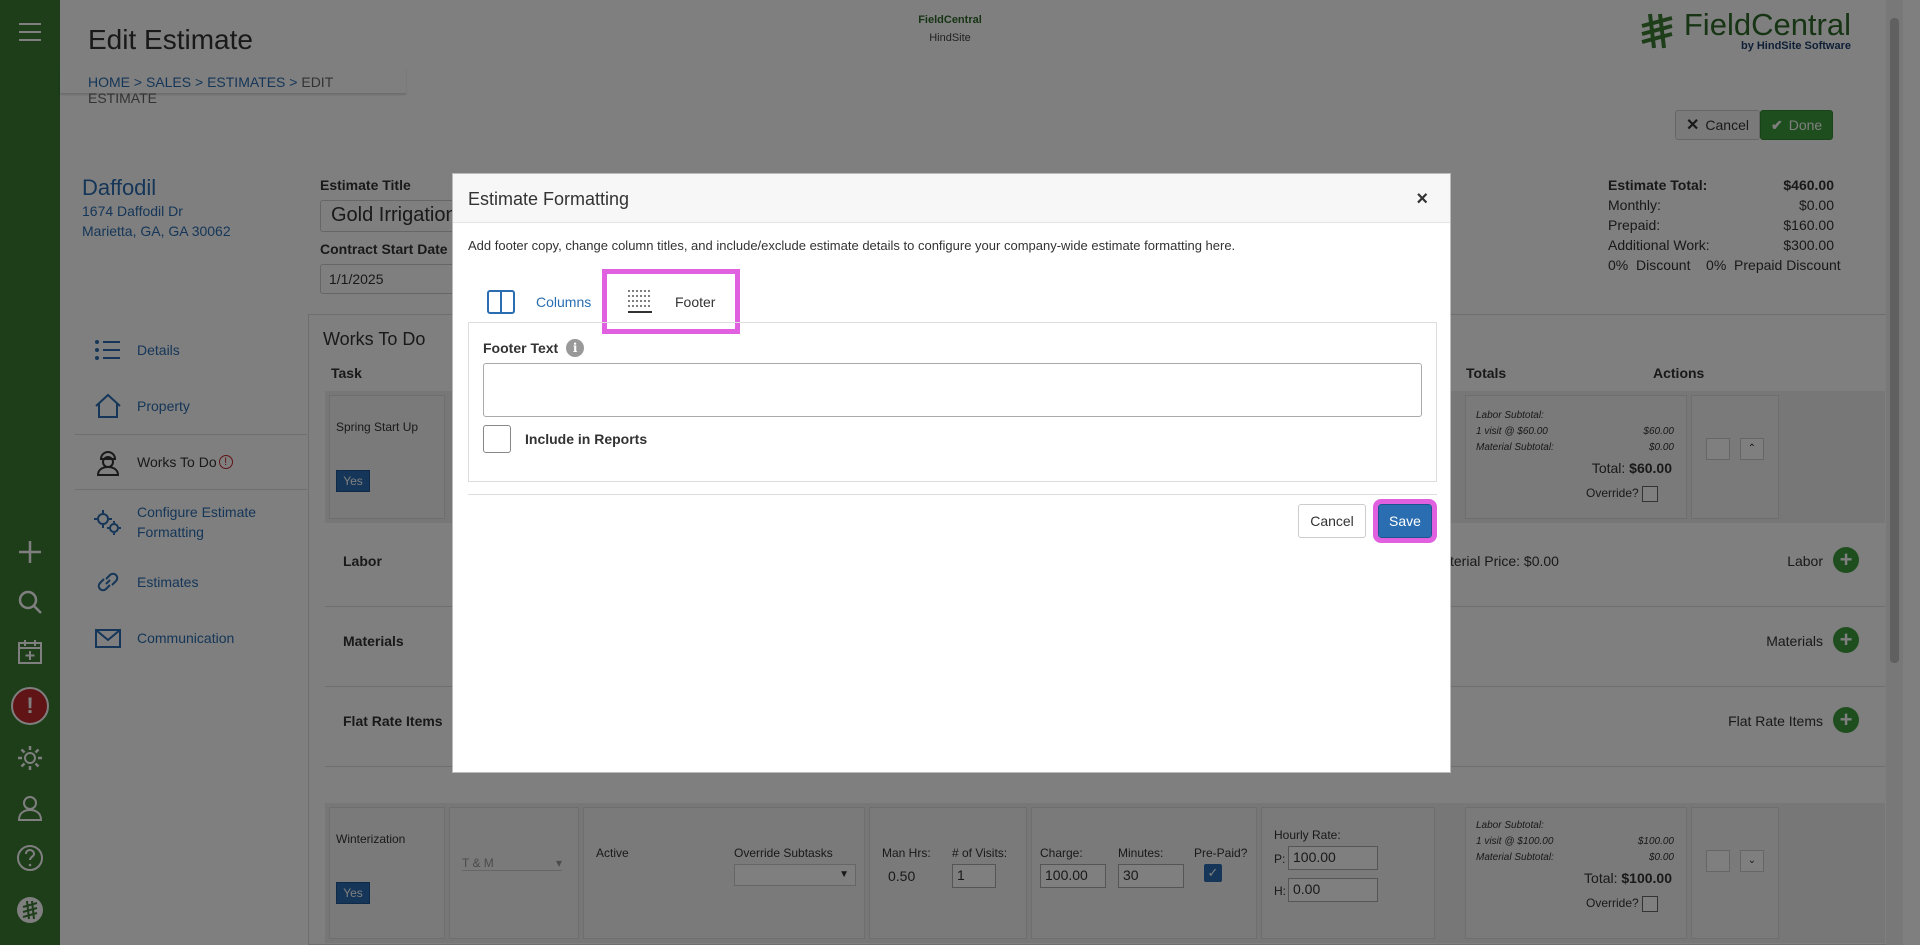 This screenshot has height=945, width=1920. Describe the element at coordinates (952, 390) in the screenshot. I see `footer-text-input` at that location.